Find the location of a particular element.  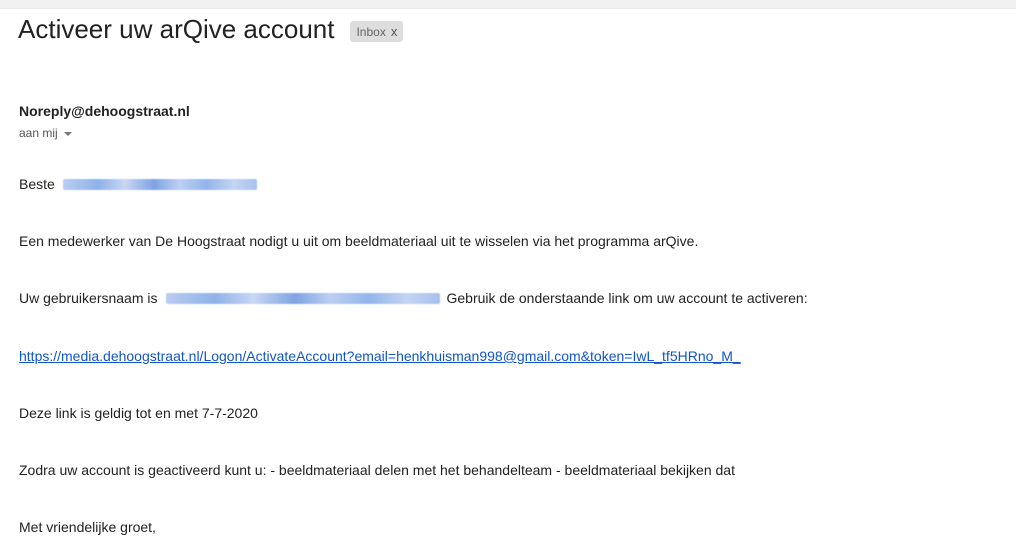

recipient-details-toggle: aan mij is located at coordinates (45, 133).